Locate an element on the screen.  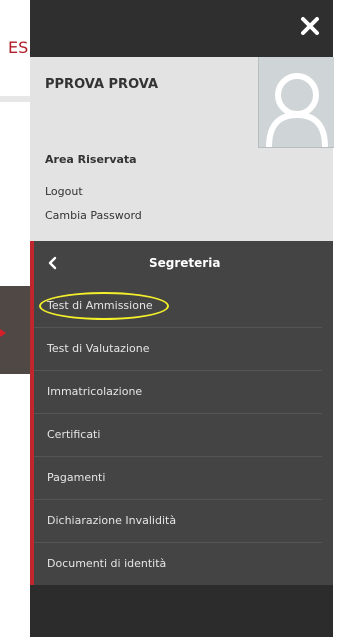
background-arrow-marker is located at coordinates (3, 333).